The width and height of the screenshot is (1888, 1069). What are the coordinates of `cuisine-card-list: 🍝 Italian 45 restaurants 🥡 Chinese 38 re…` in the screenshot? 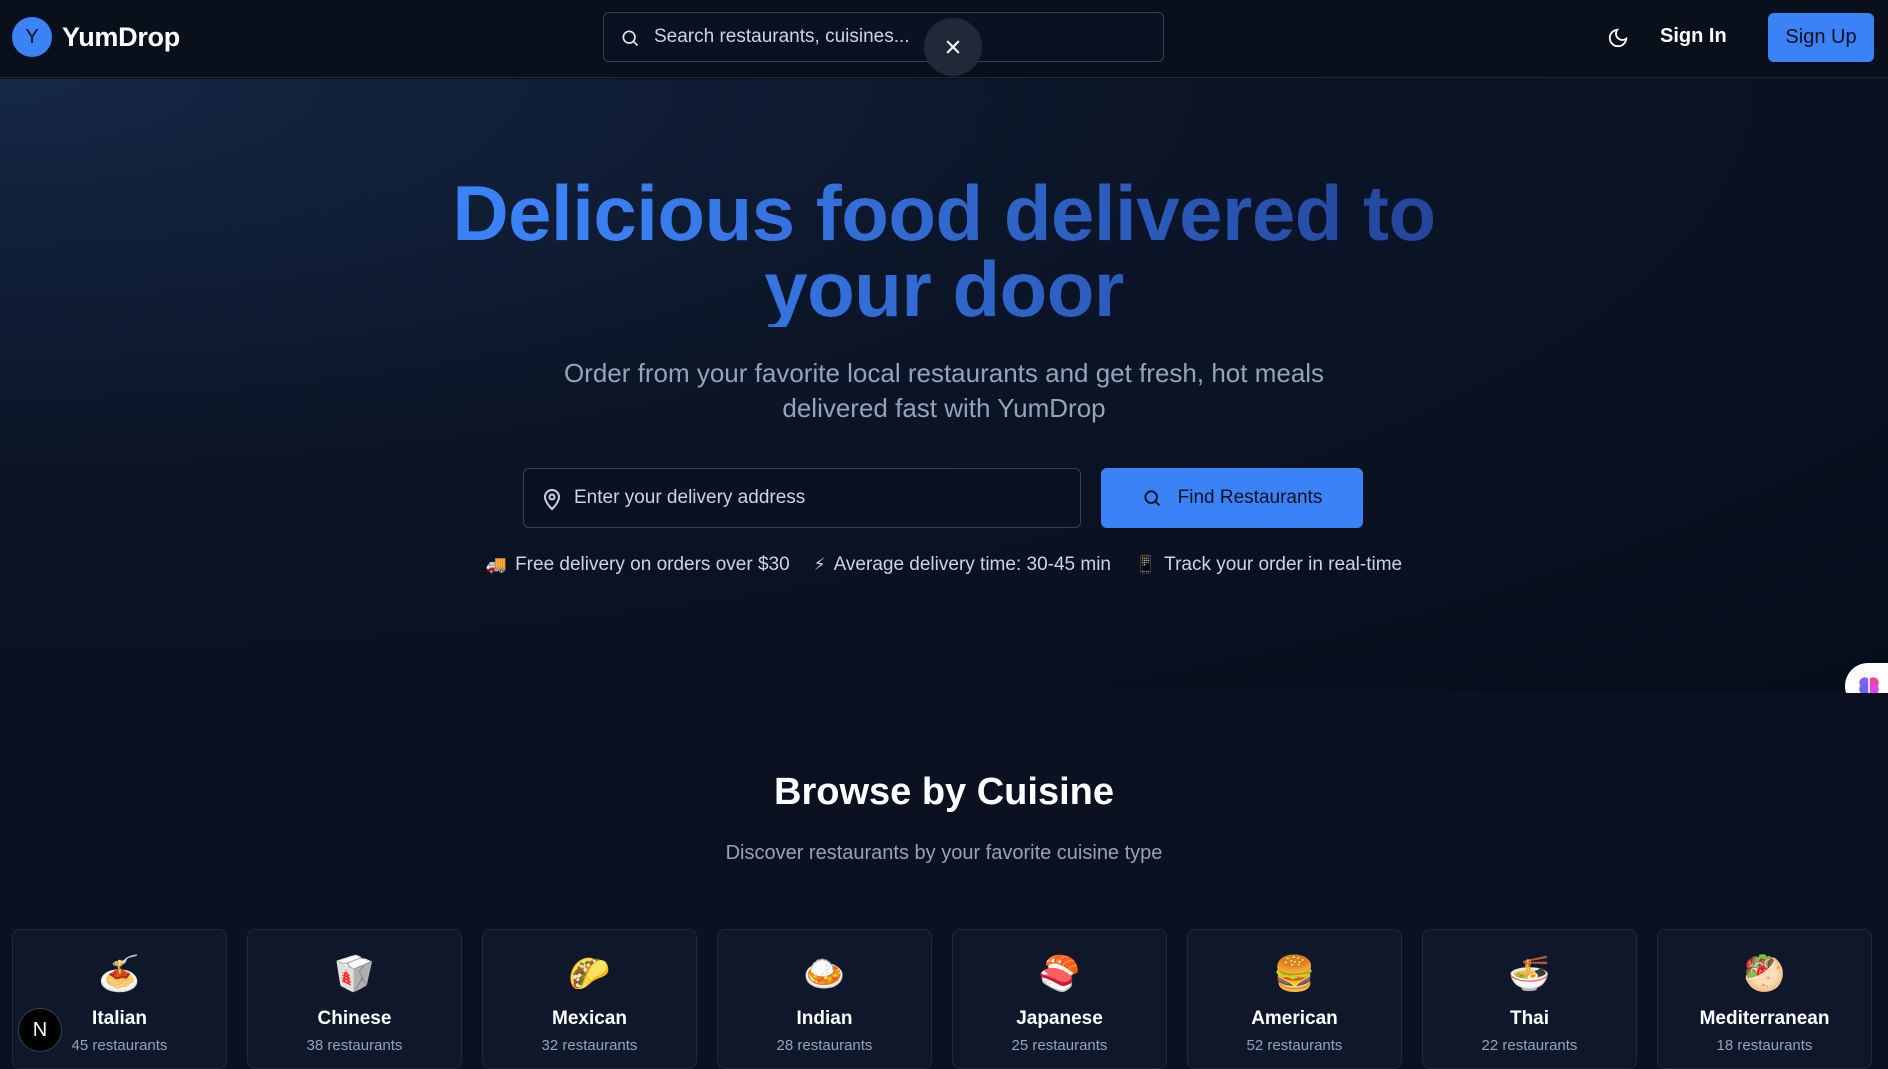 It's located at (943, 999).